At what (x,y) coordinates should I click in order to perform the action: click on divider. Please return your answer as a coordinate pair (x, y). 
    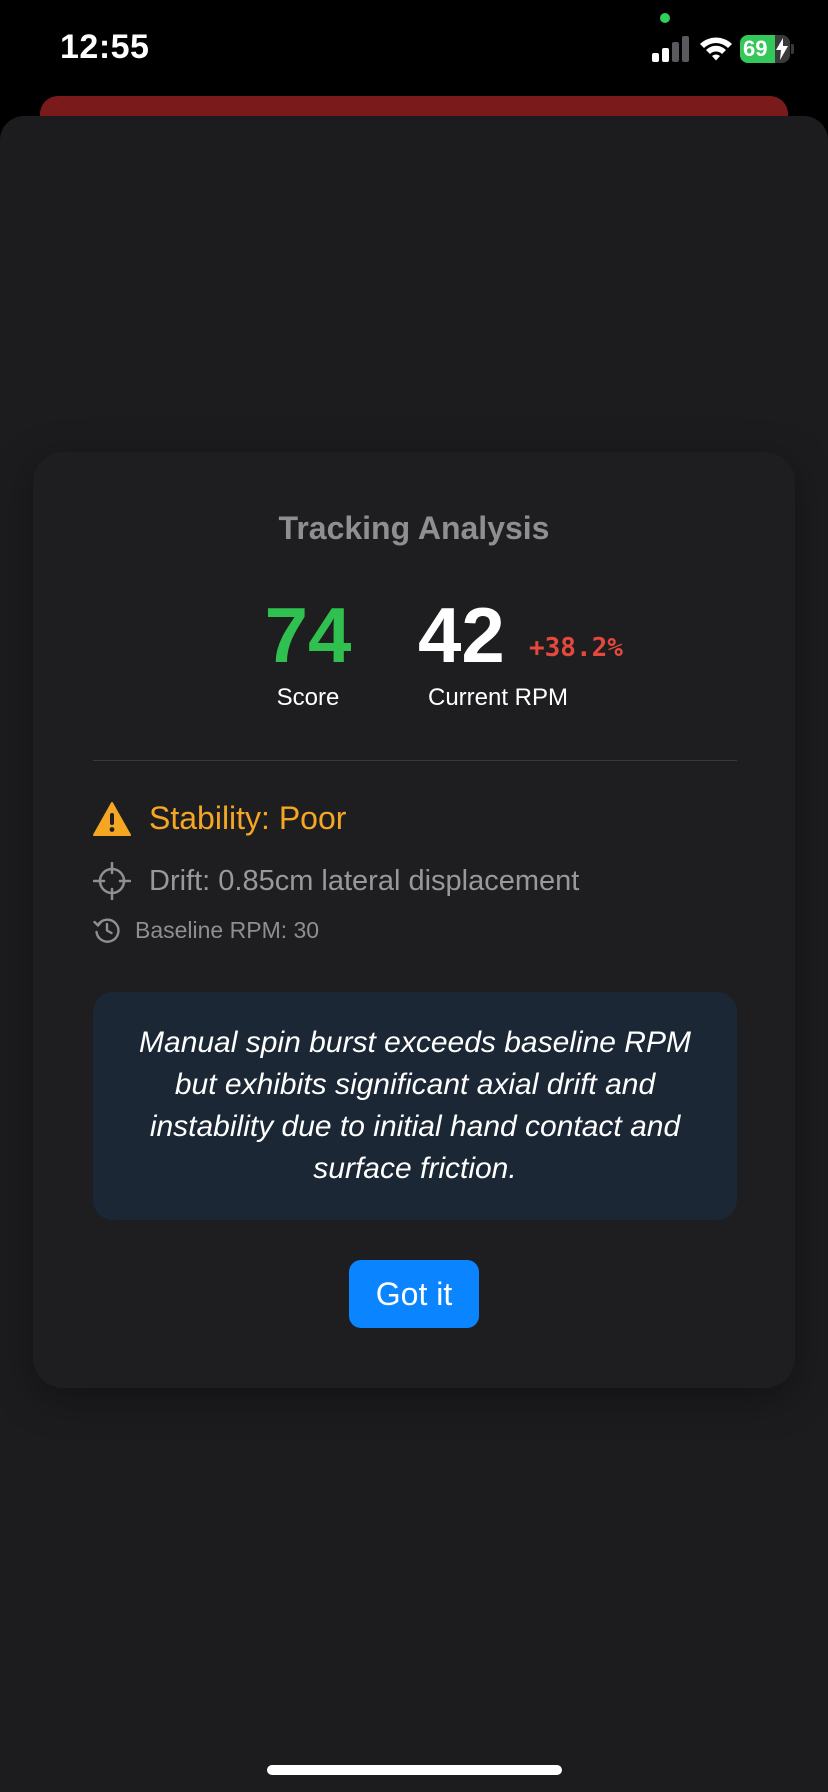
    Looking at the image, I should click on (415, 760).